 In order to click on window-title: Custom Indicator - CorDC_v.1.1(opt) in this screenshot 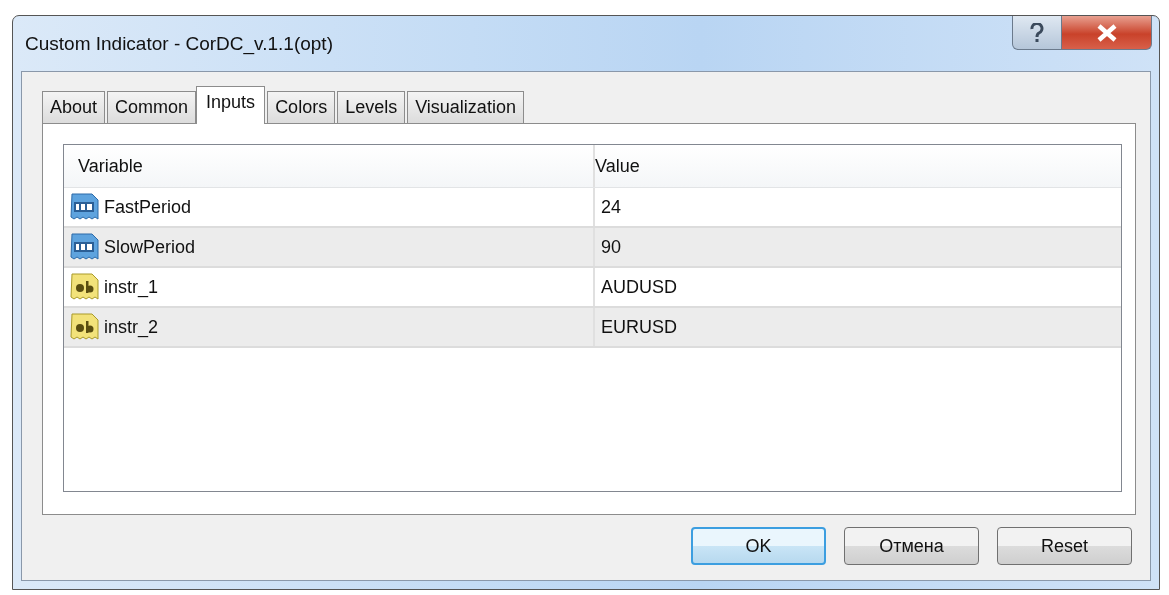, I will do `click(178, 43)`.